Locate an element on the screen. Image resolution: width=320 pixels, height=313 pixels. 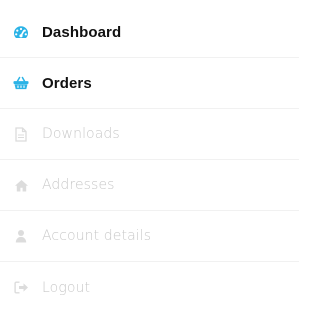
nav-item-label: Addresses is located at coordinates (78, 185).